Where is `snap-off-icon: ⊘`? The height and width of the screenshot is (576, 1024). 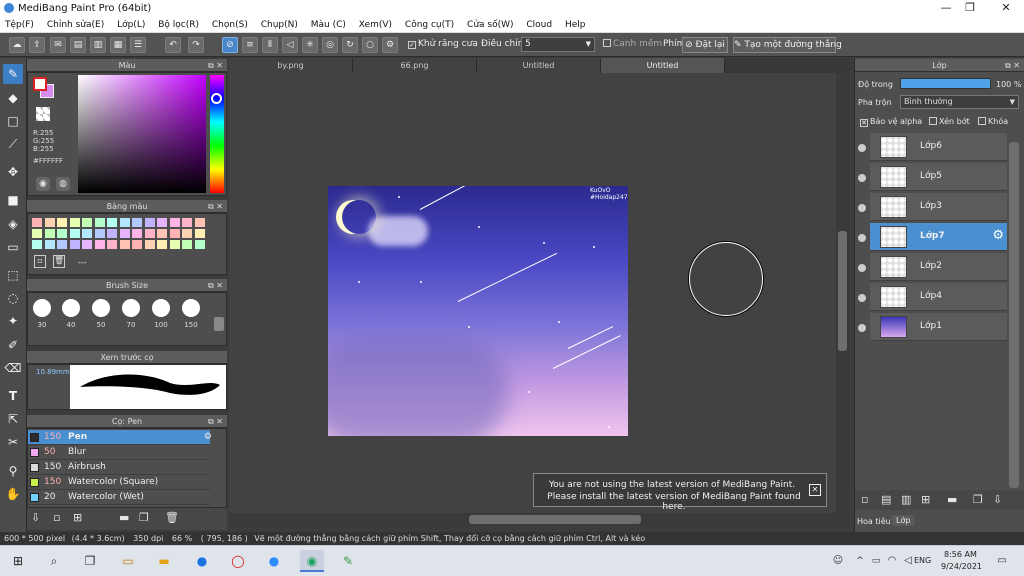 snap-off-icon: ⊘ is located at coordinates (230, 45).